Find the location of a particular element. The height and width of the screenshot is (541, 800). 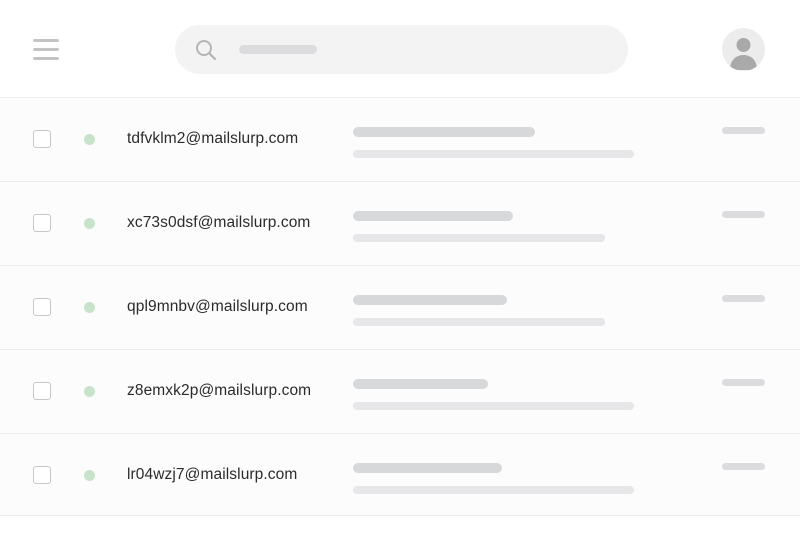

email-address: z8emxk2p@mailslurp.com is located at coordinates (219, 390).